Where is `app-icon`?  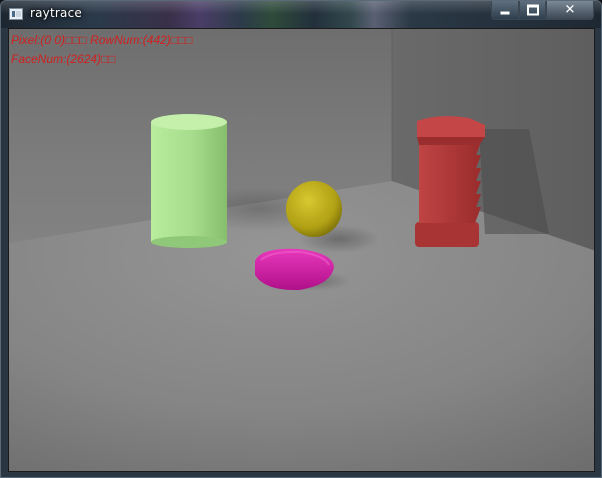 app-icon is located at coordinates (16, 14).